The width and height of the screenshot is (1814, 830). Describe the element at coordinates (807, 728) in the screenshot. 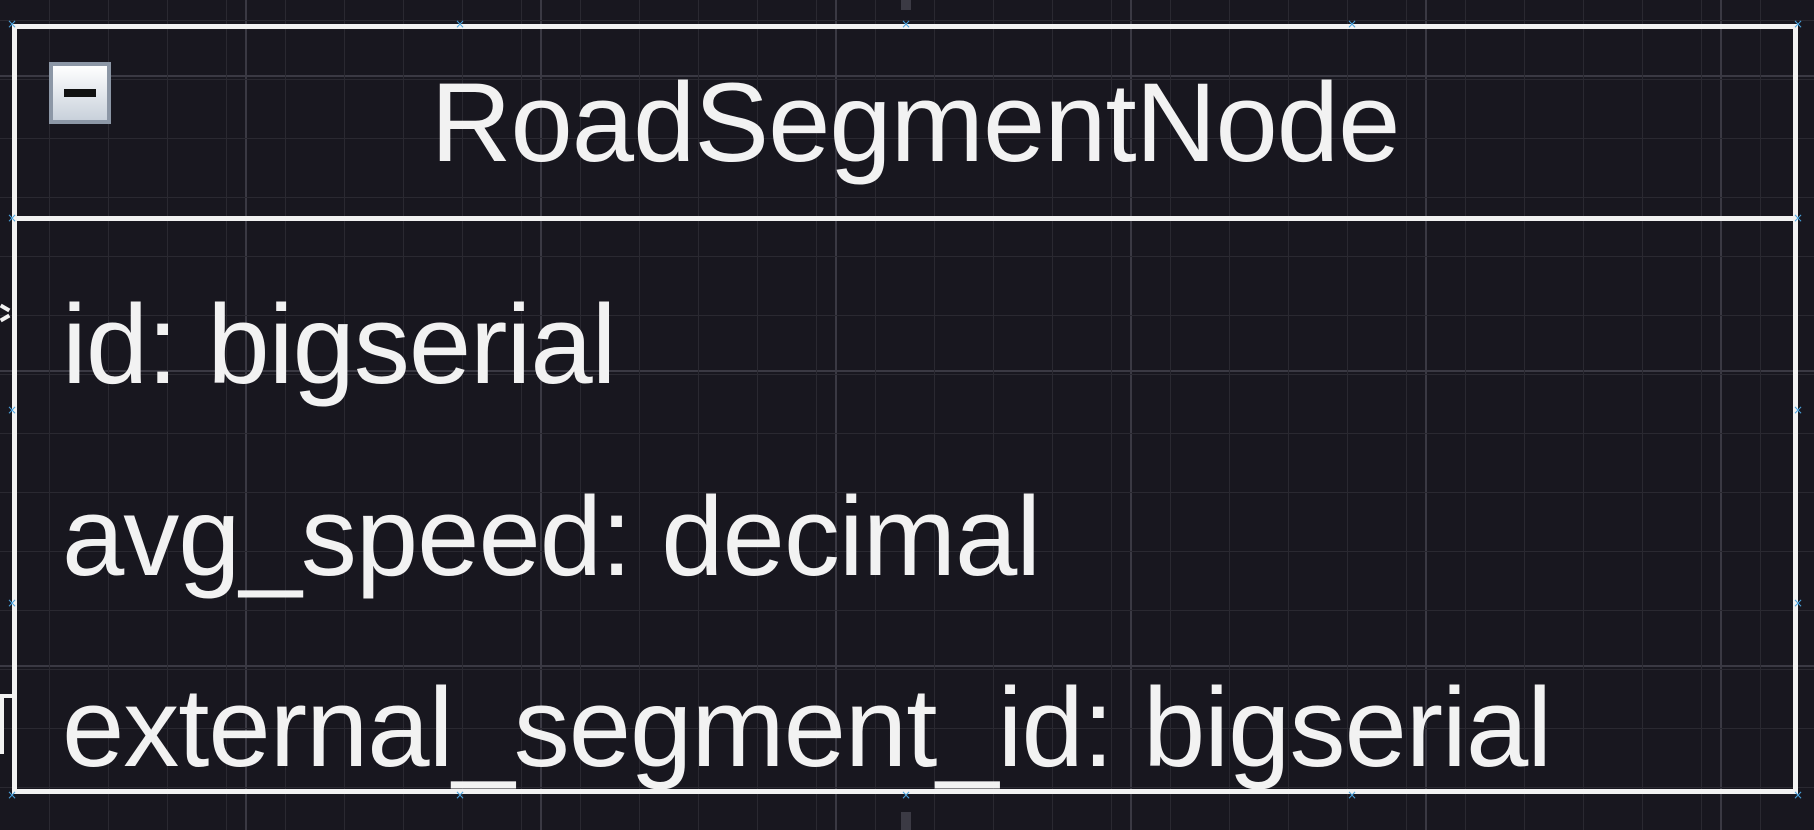

I see `attribute-row: external_segment_id: bigserial` at that location.